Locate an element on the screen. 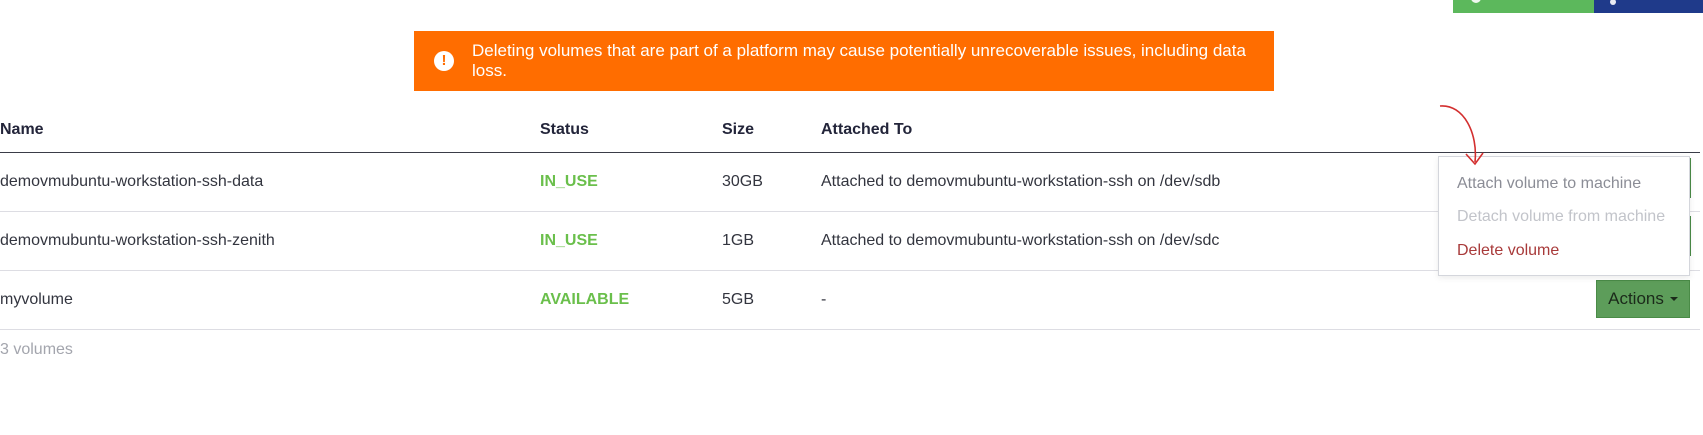  volume-size: 5GB is located at coordinates (738, 299).